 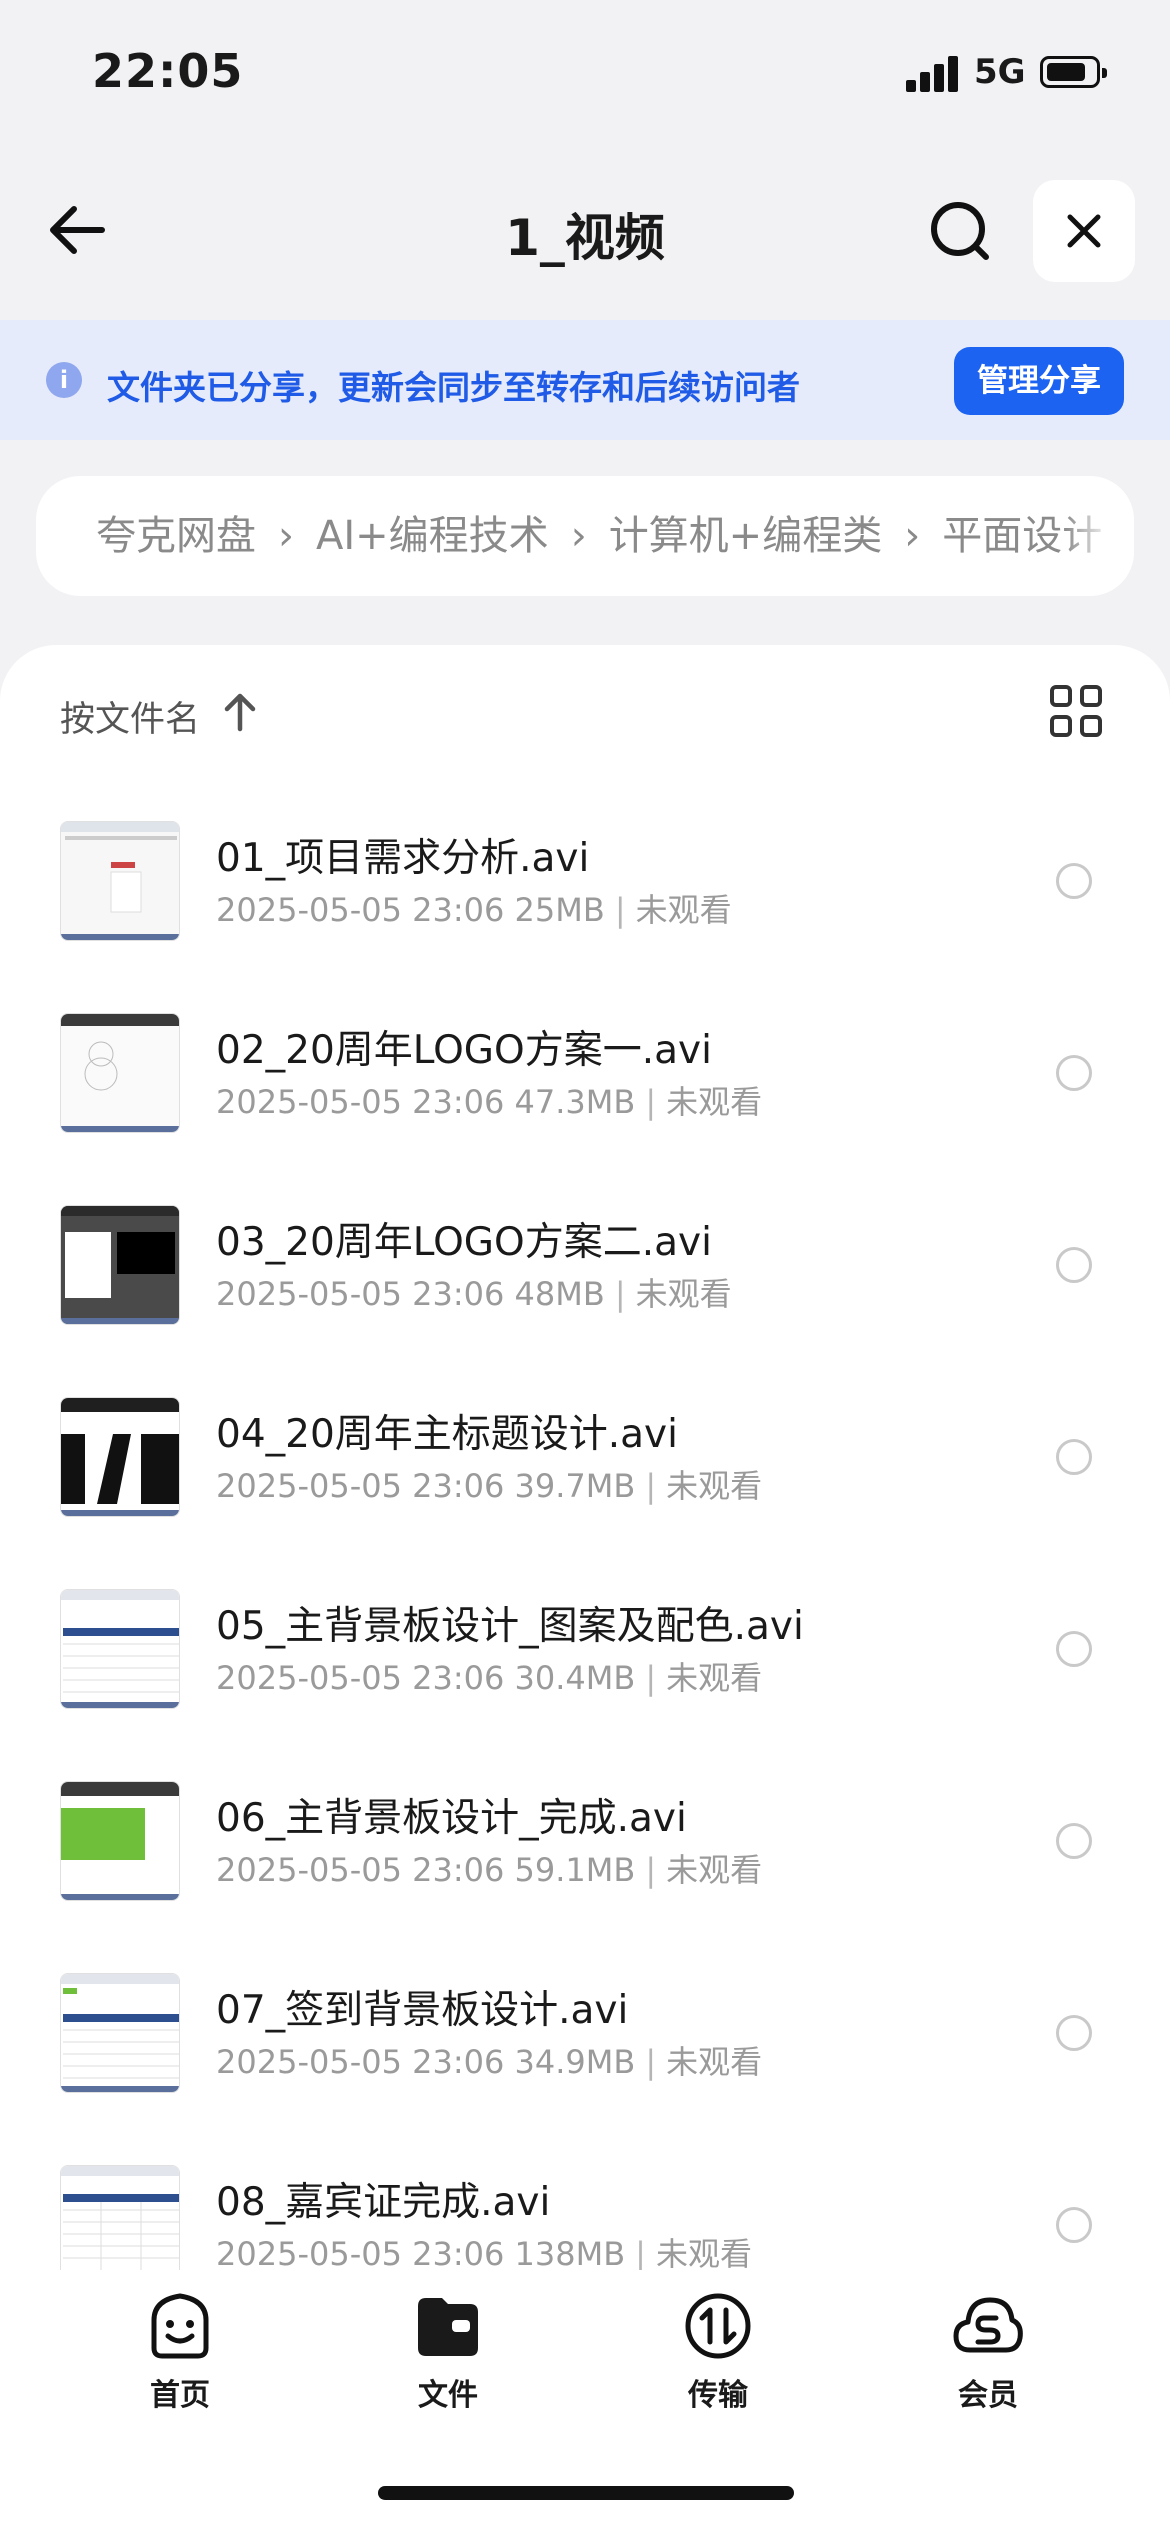 I want to click on folder-icon, so click(x=448, y=2327).